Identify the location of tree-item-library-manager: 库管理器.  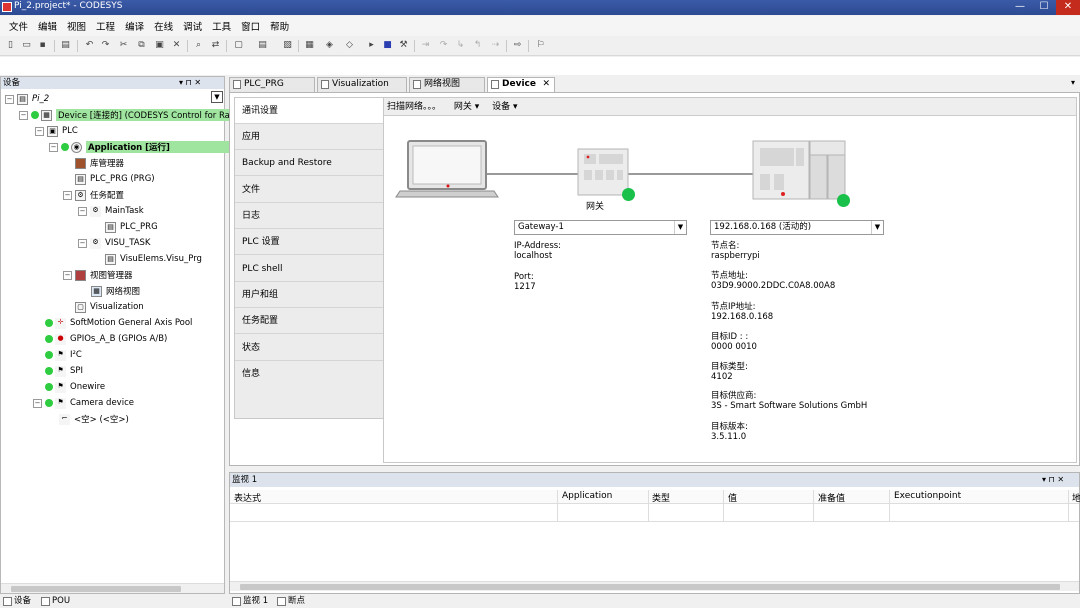
(99, 163).